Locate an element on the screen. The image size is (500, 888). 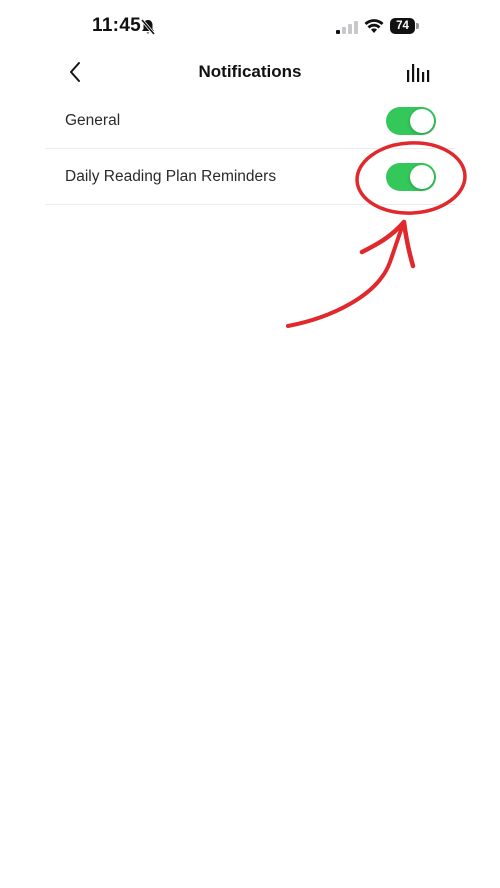
notification-settings-list: General Daily Reading Plan Reminders is located at coordinates (250, 149).